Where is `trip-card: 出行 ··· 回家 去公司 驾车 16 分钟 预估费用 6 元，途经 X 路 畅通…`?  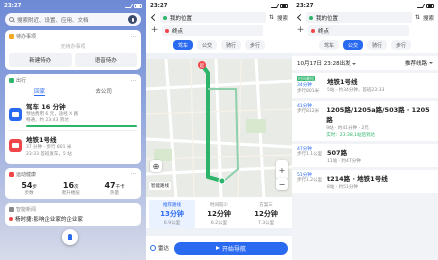 trip-card: 出行 ··· 回家 去公司 驾车 16 分钟 预估费用 6 元，途经 X 路 畅通… is located at coordinates (73, 119).